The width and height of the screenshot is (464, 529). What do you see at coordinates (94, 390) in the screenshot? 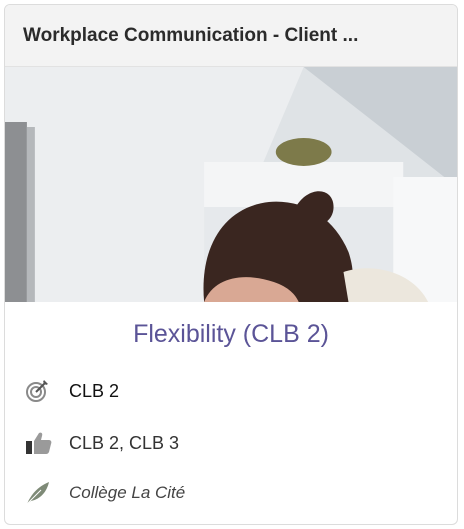
I see `target-level-text: CLB 2` at bounding box center [94, 390].